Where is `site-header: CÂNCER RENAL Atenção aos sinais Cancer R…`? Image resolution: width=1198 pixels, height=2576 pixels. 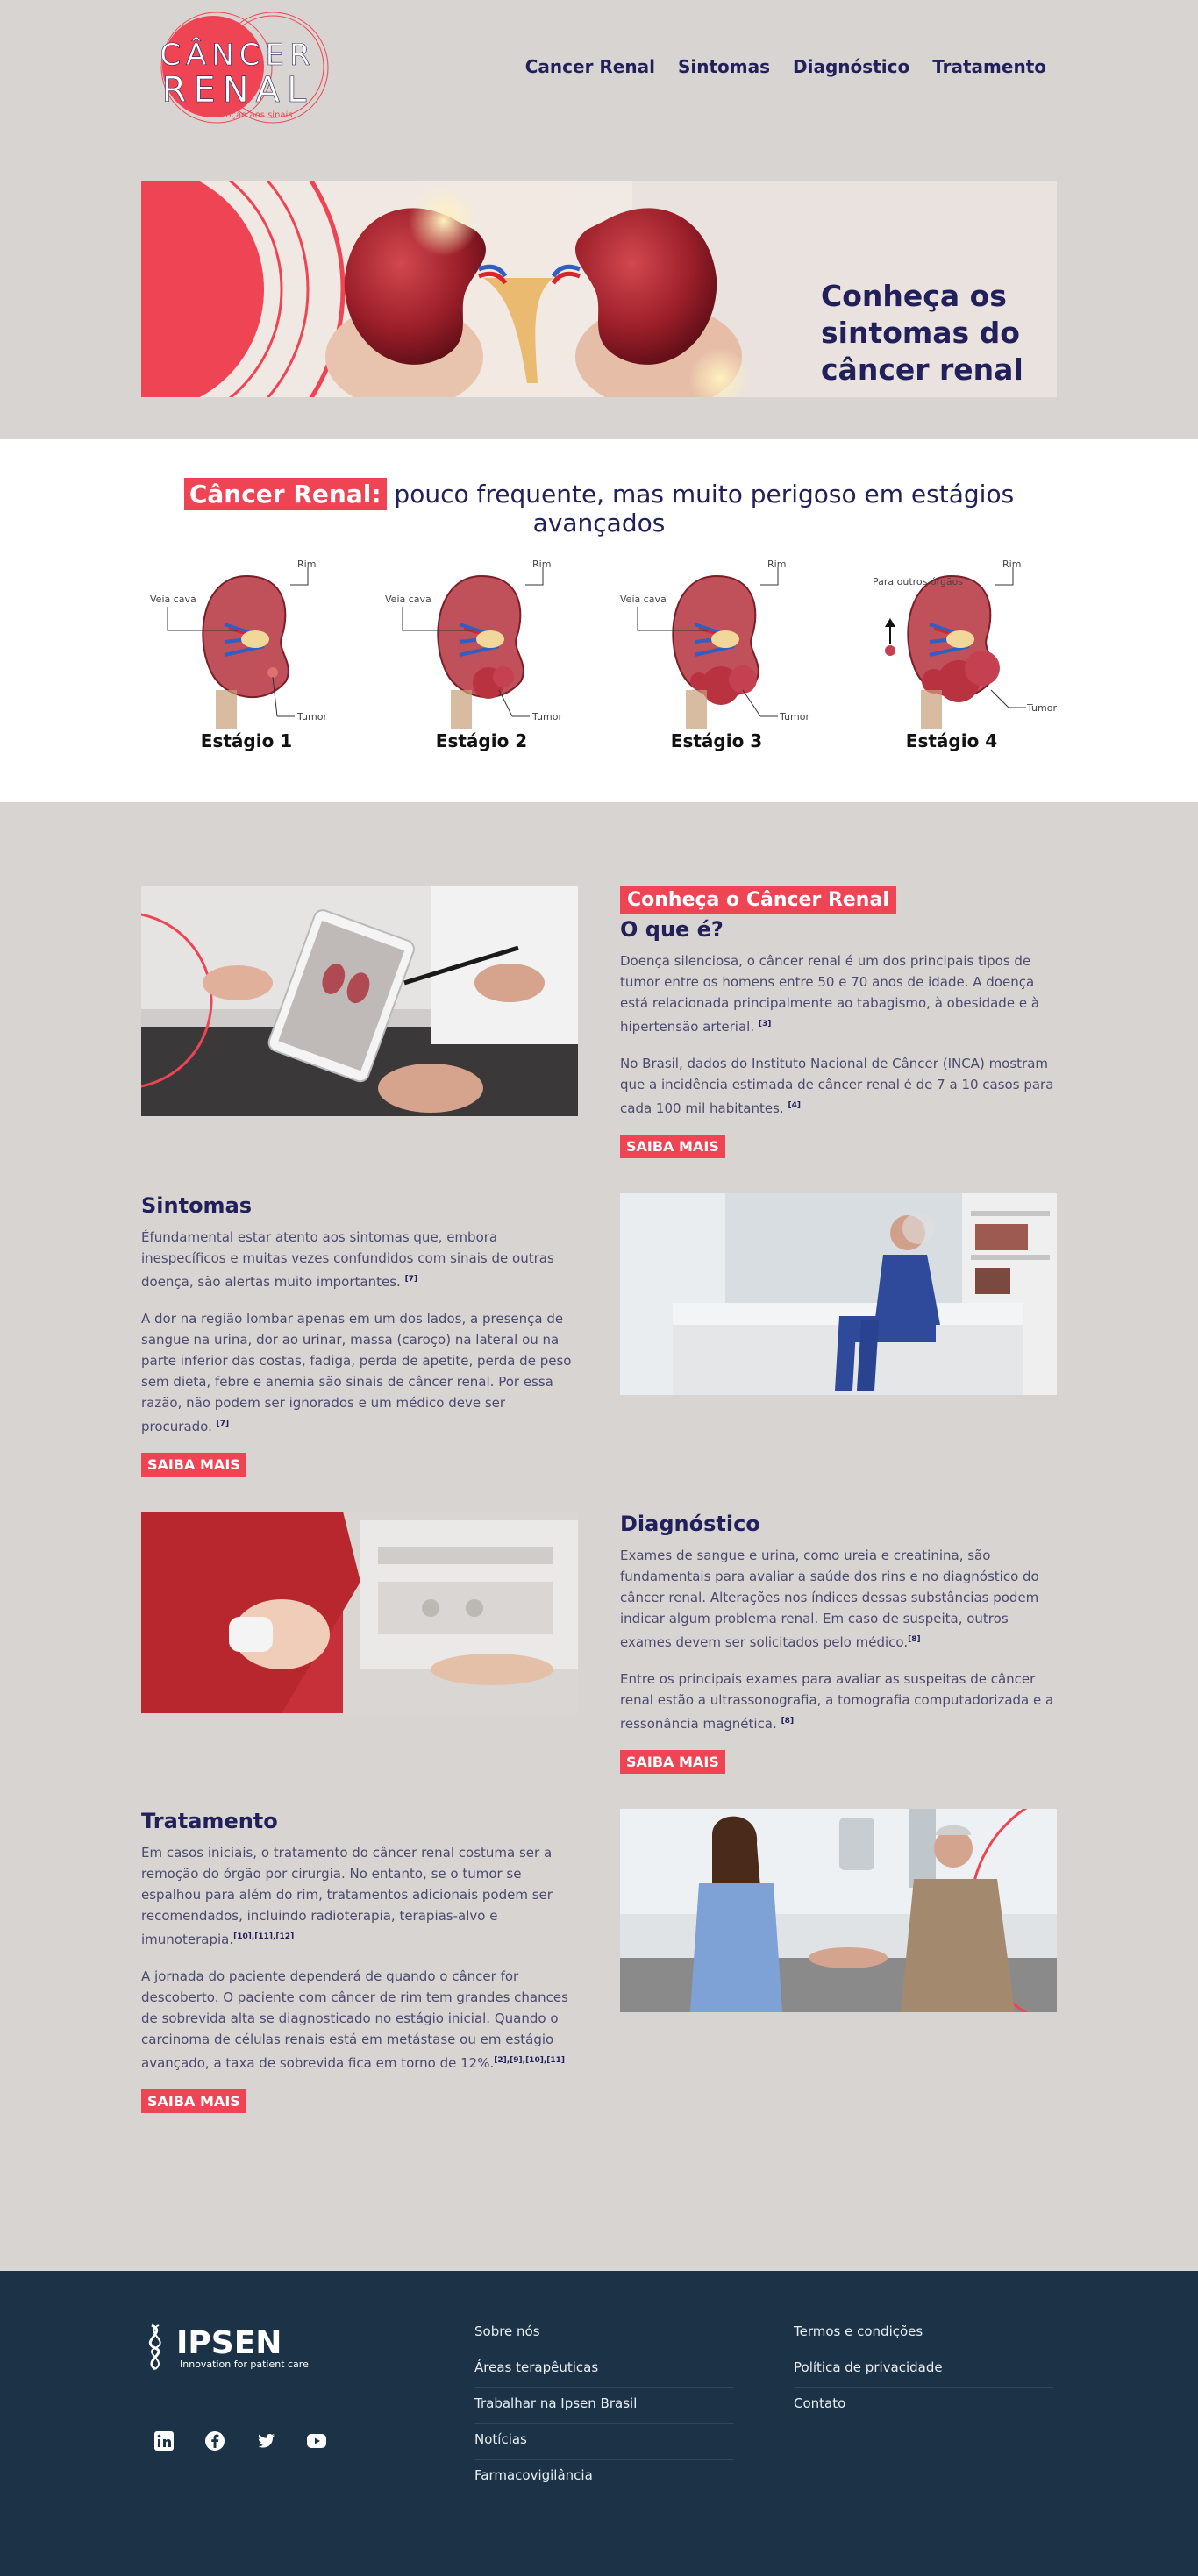
site-header: CÂNCER RENAL Atenção aos sinais Cancer R… is located at coordinates (599, 70).